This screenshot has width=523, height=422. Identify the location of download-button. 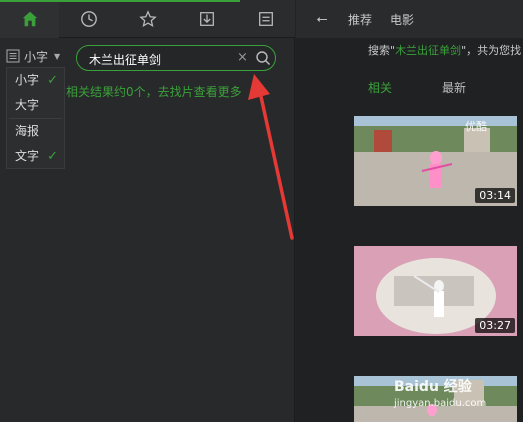
(206, 19).